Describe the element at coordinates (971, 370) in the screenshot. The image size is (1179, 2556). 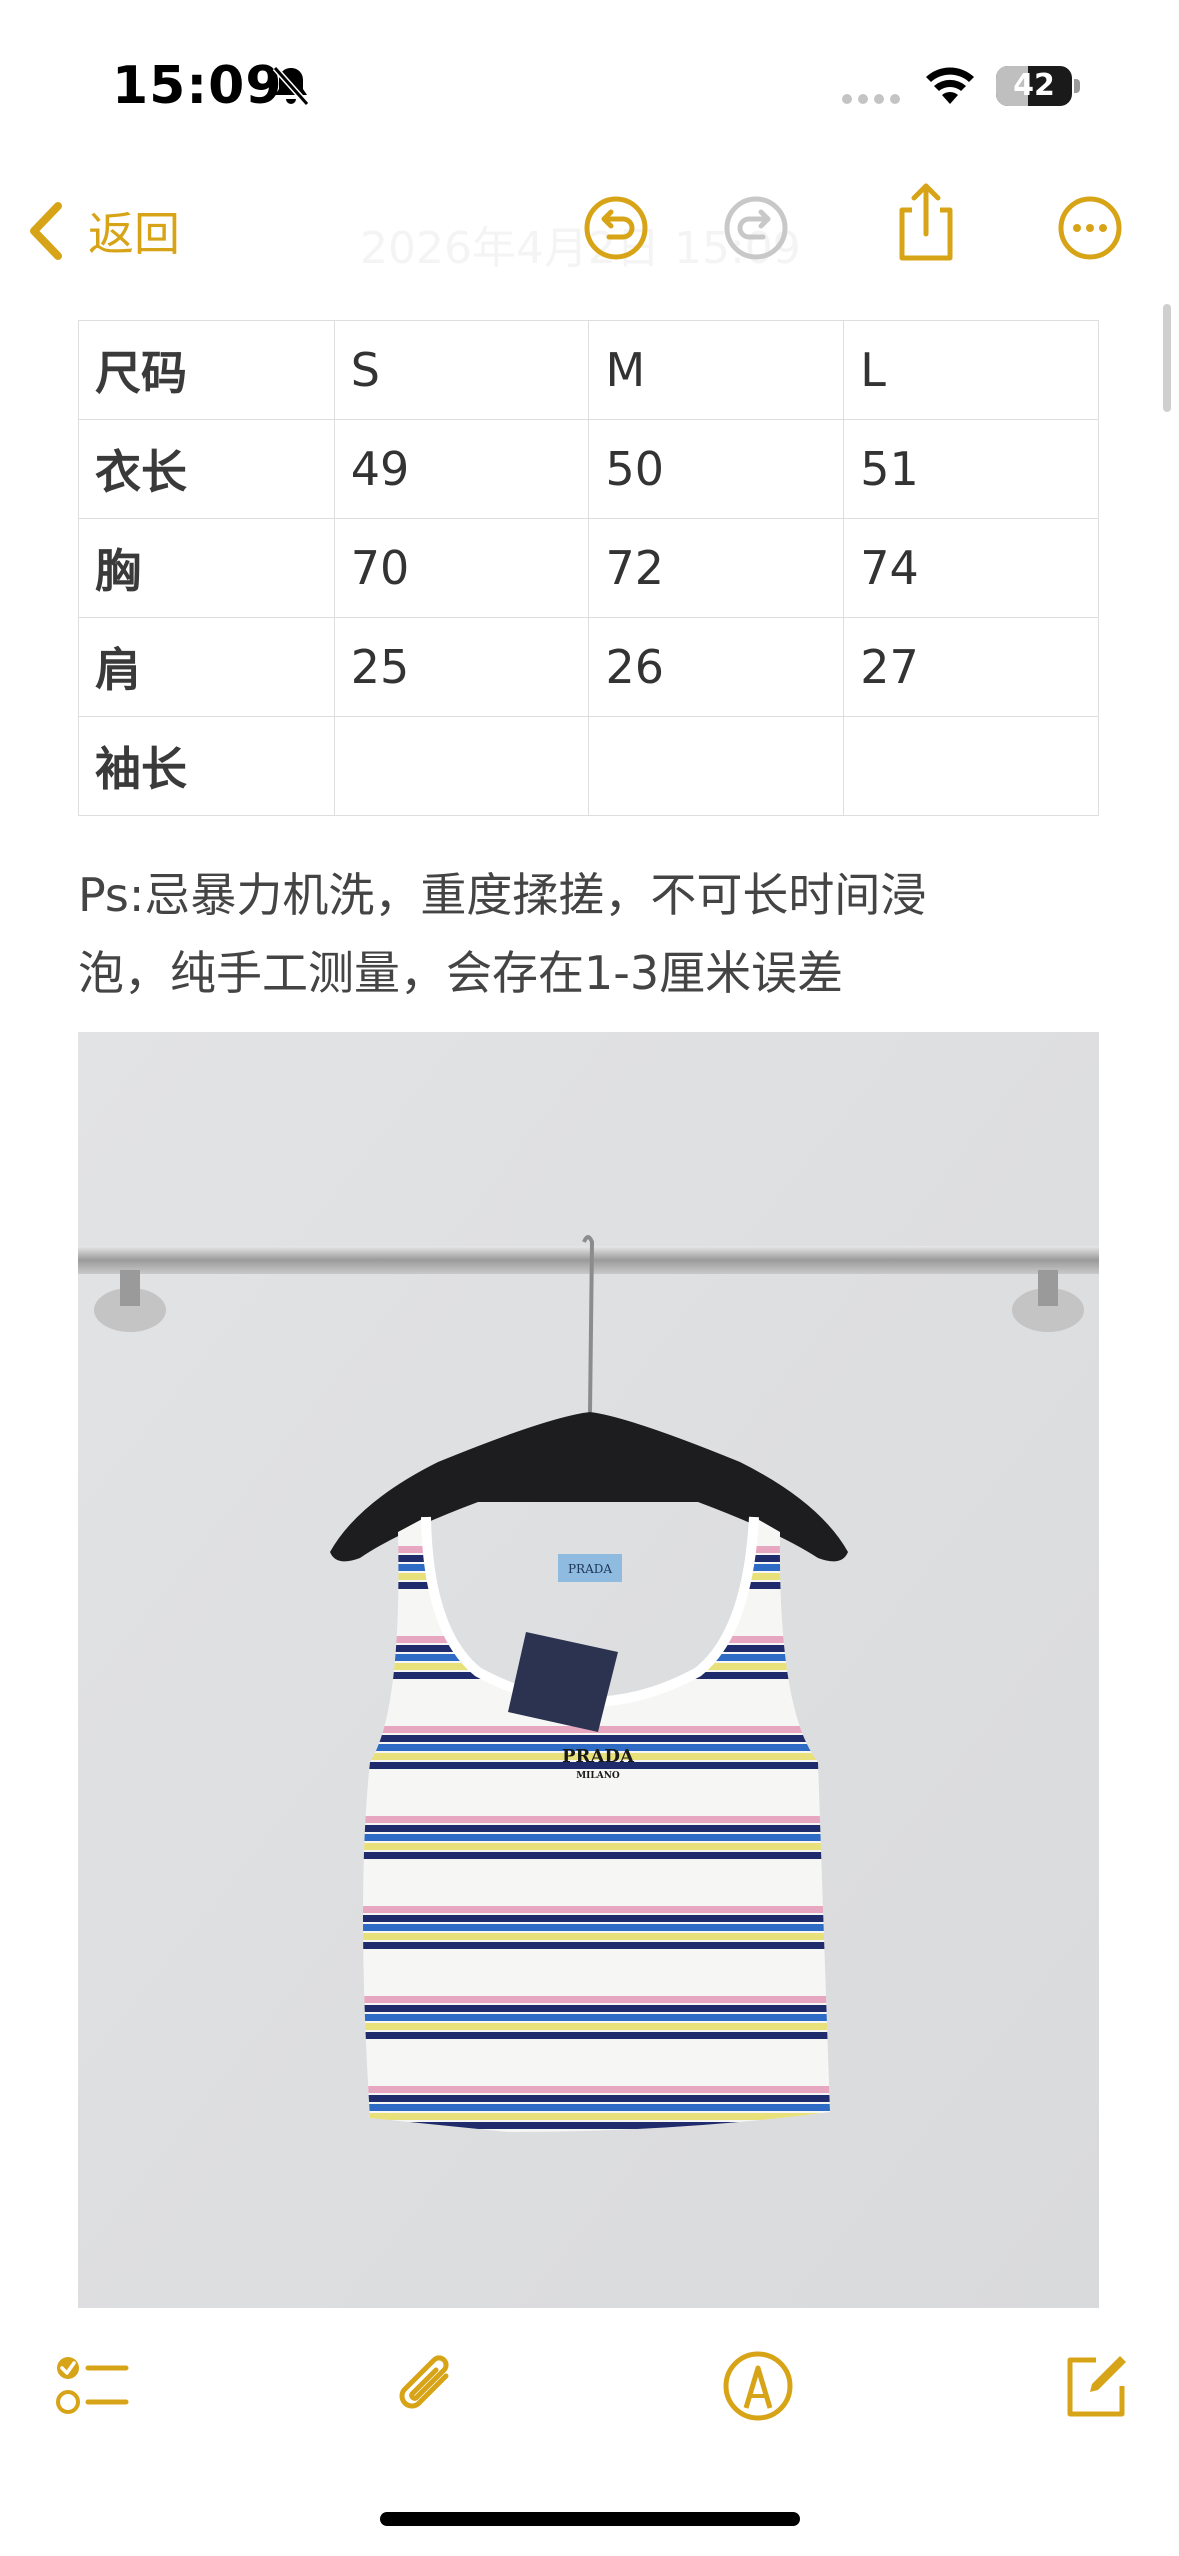
I see `table-cell: L` at that location.